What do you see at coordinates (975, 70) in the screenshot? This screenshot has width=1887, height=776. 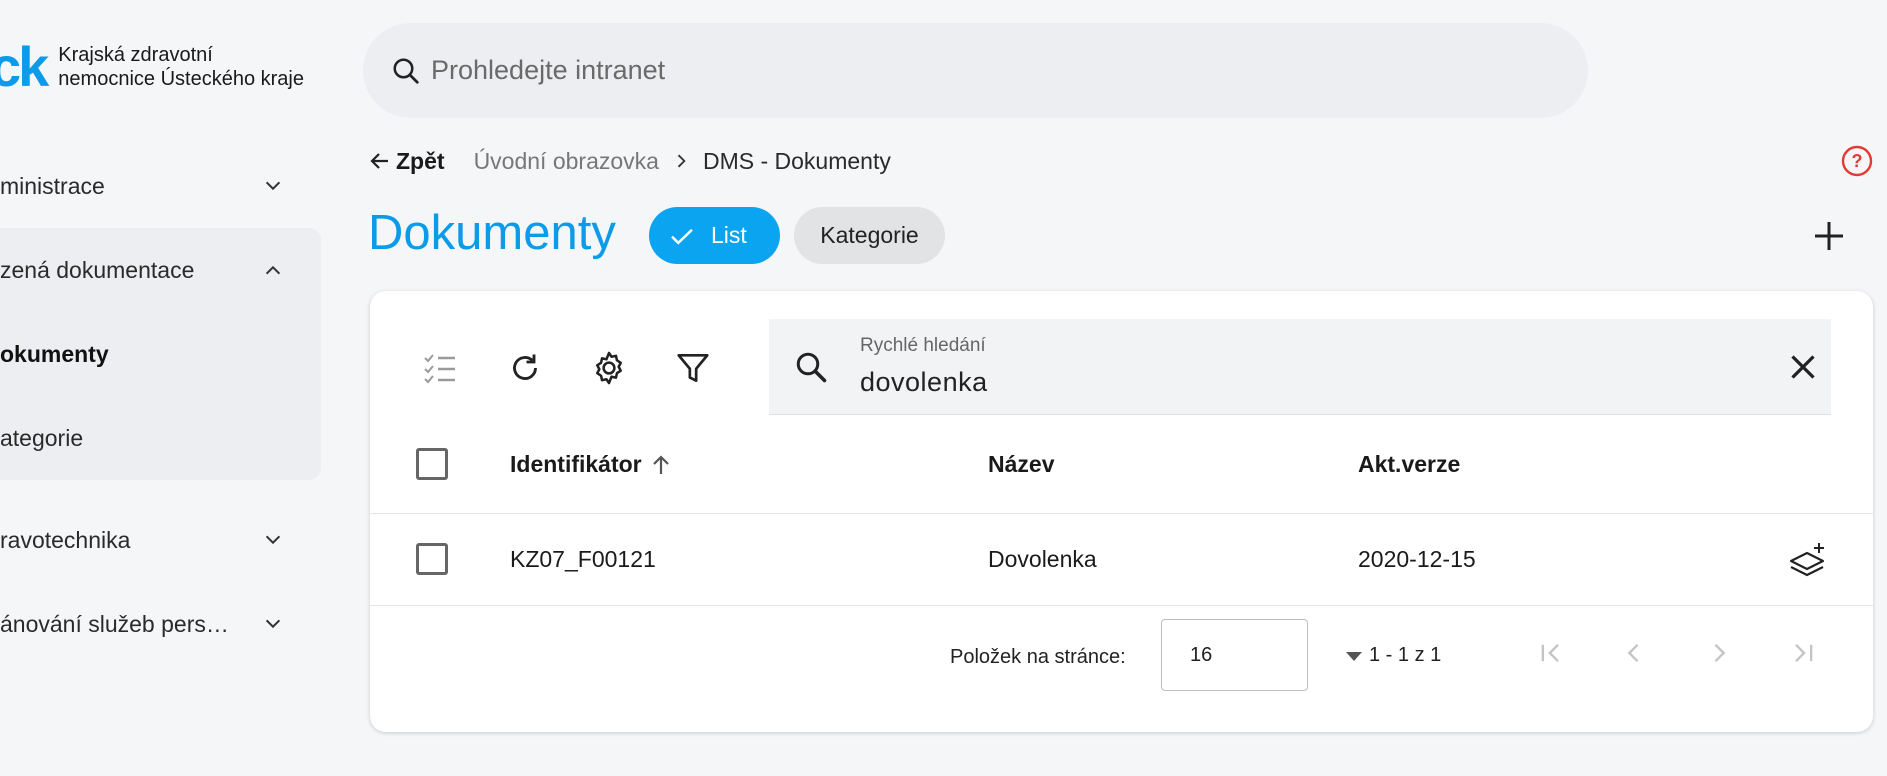 I see `intranet-search: Prohledejte intranet` at bounding box center [975, 70].